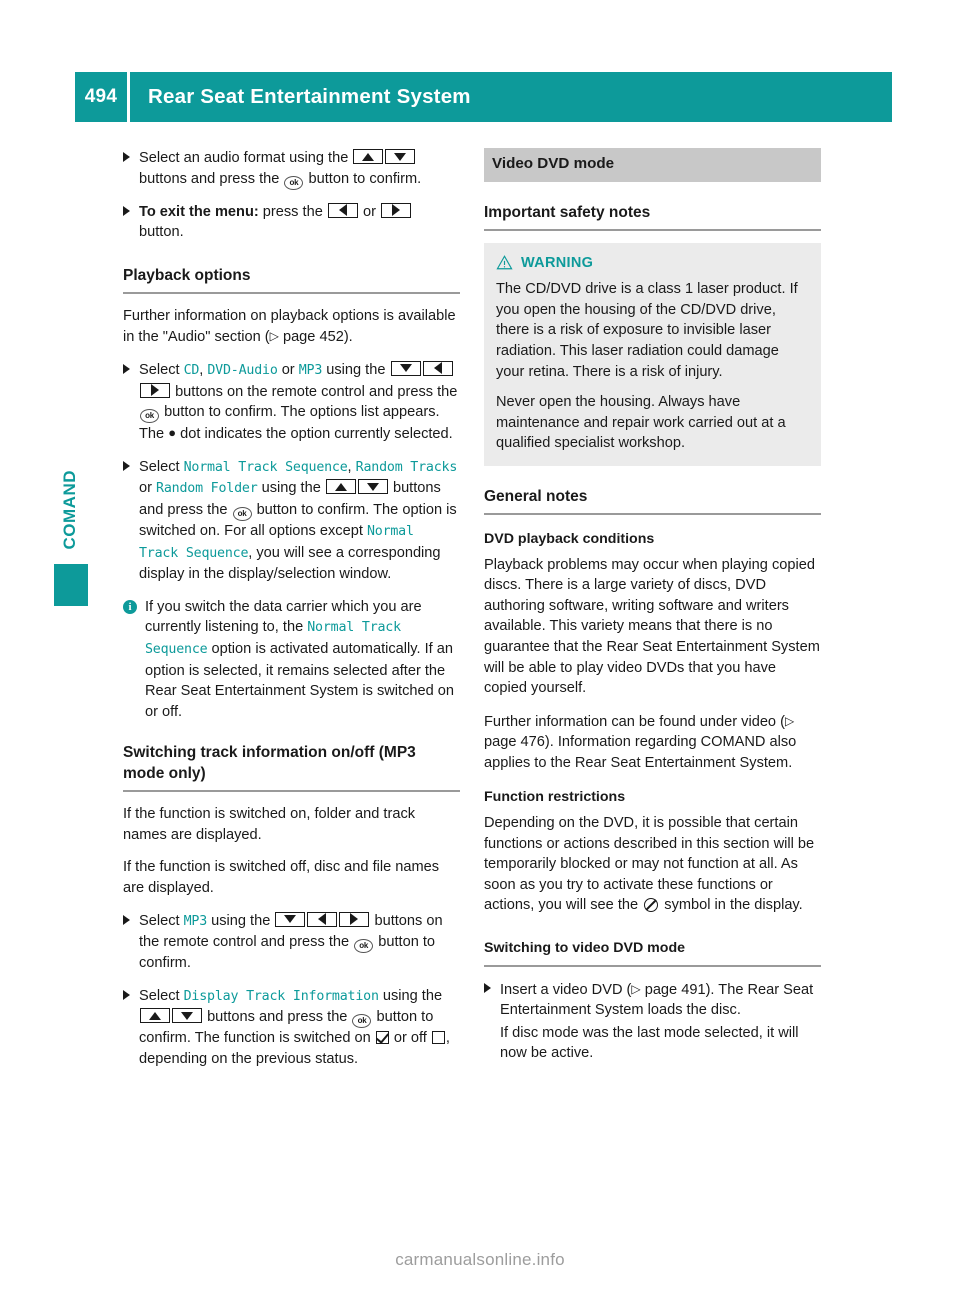  What do you see at coordinates (242, 370) in the screenshot?
I see `menu-option-dvd-audio: DVD-Audio` at bounding box center [242, 370].